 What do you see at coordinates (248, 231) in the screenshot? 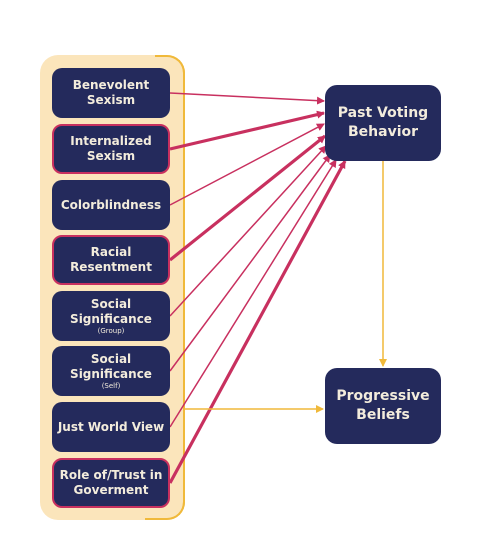
I see `edge-social-significance-group-to-past-voting-behavior` at bounding box center [248, 231].